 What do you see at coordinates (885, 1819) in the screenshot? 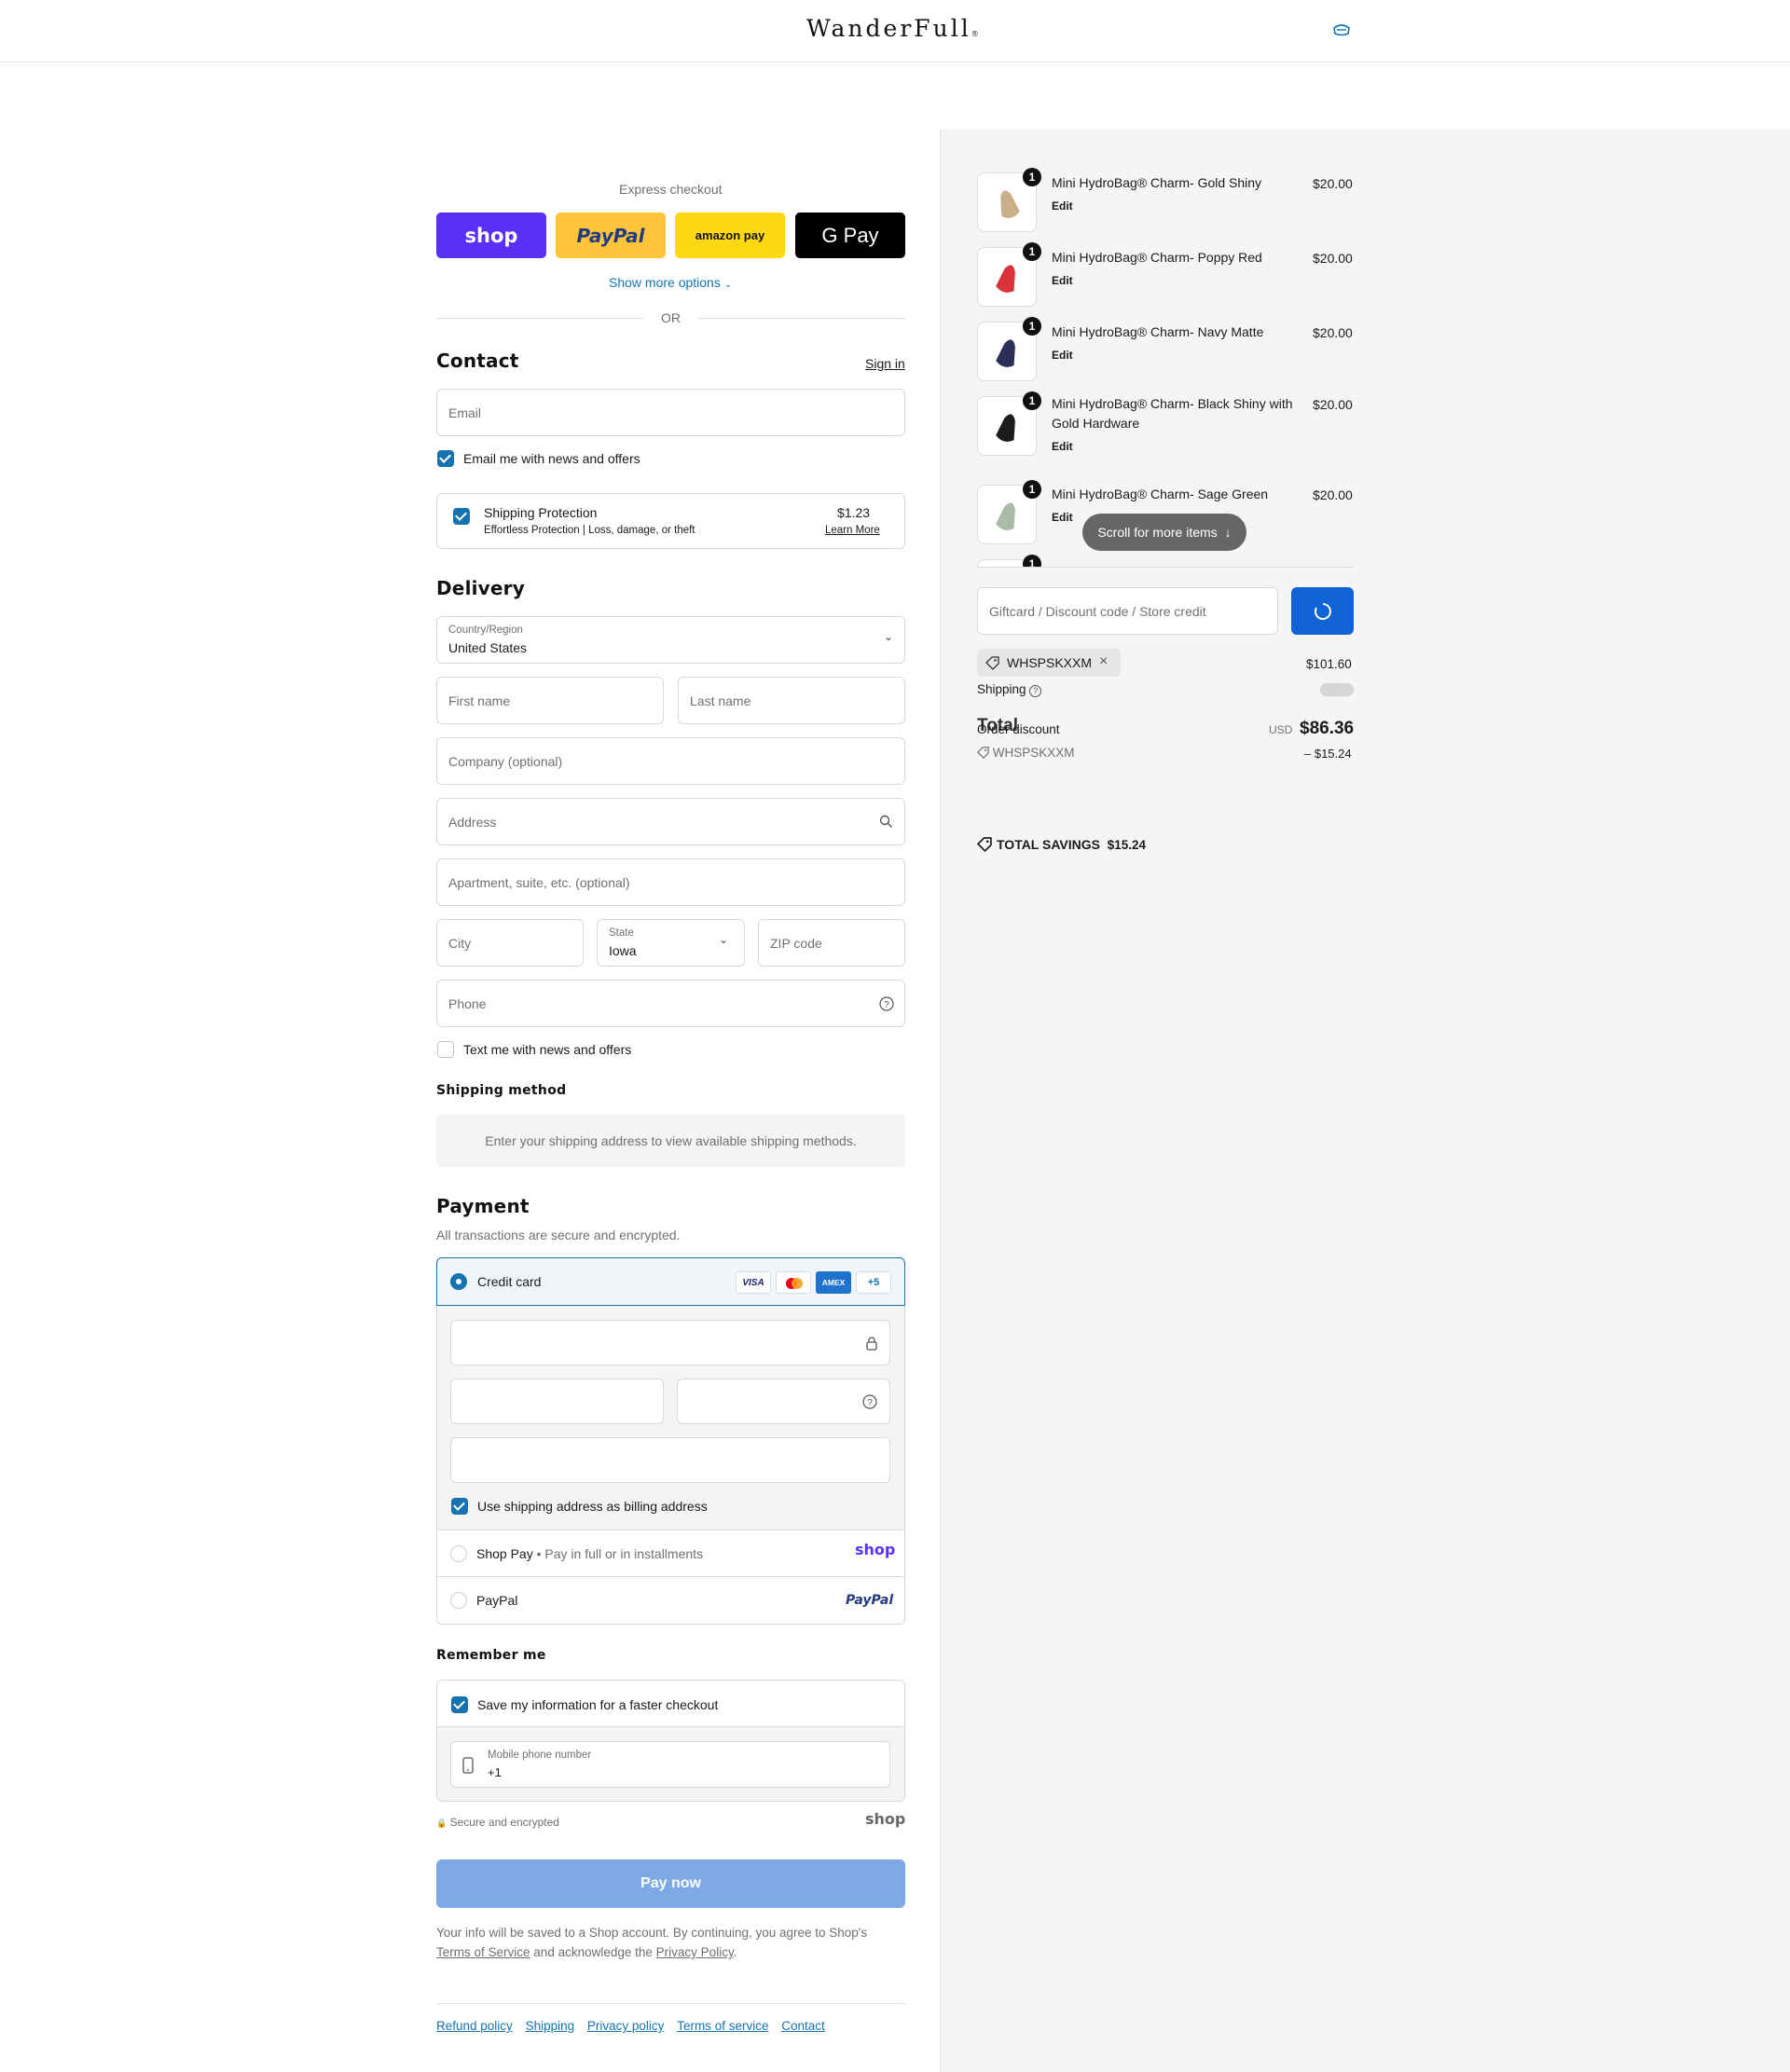
I see `shop-logo: shop` at bounding box center [885, 1819].